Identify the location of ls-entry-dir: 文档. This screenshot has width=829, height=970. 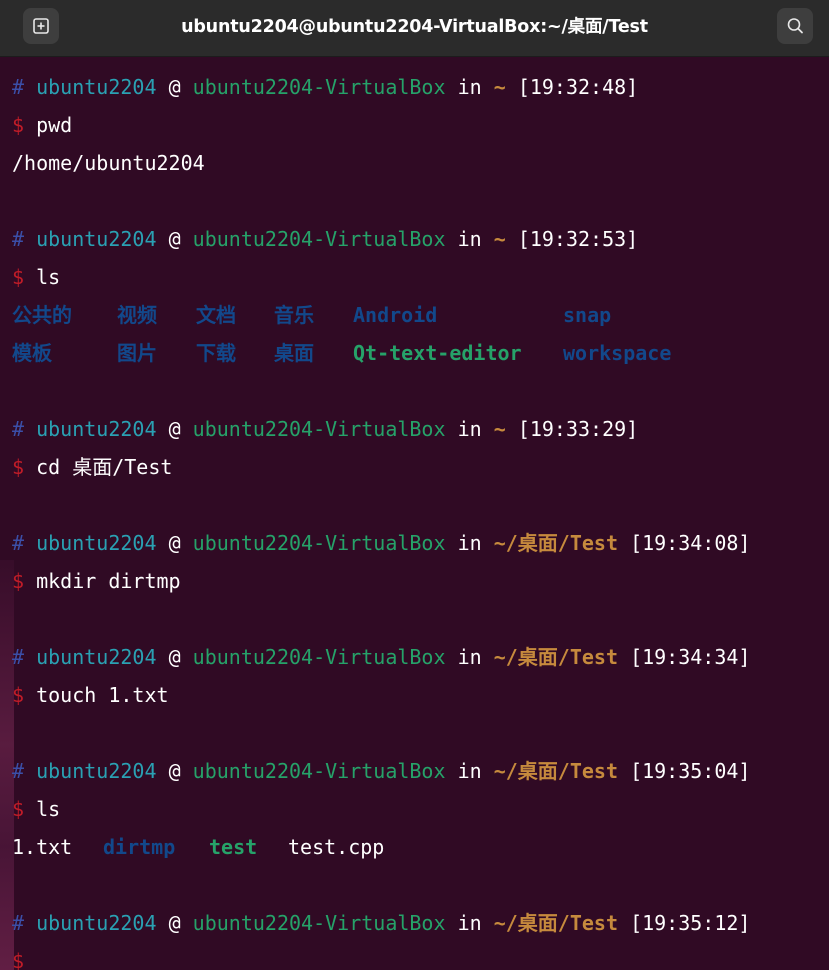
(216, 315).